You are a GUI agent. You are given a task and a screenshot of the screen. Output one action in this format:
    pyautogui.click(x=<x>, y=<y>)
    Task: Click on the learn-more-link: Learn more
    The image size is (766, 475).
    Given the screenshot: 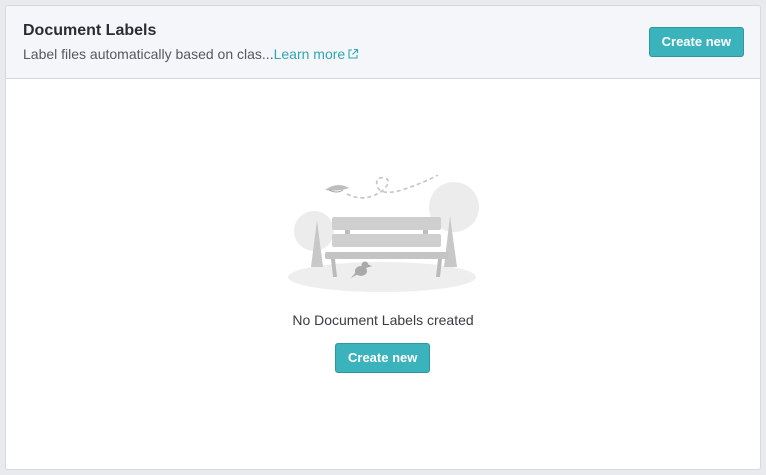 What is the action you would take?
    pyautogui.click(x=317, y=54)
    